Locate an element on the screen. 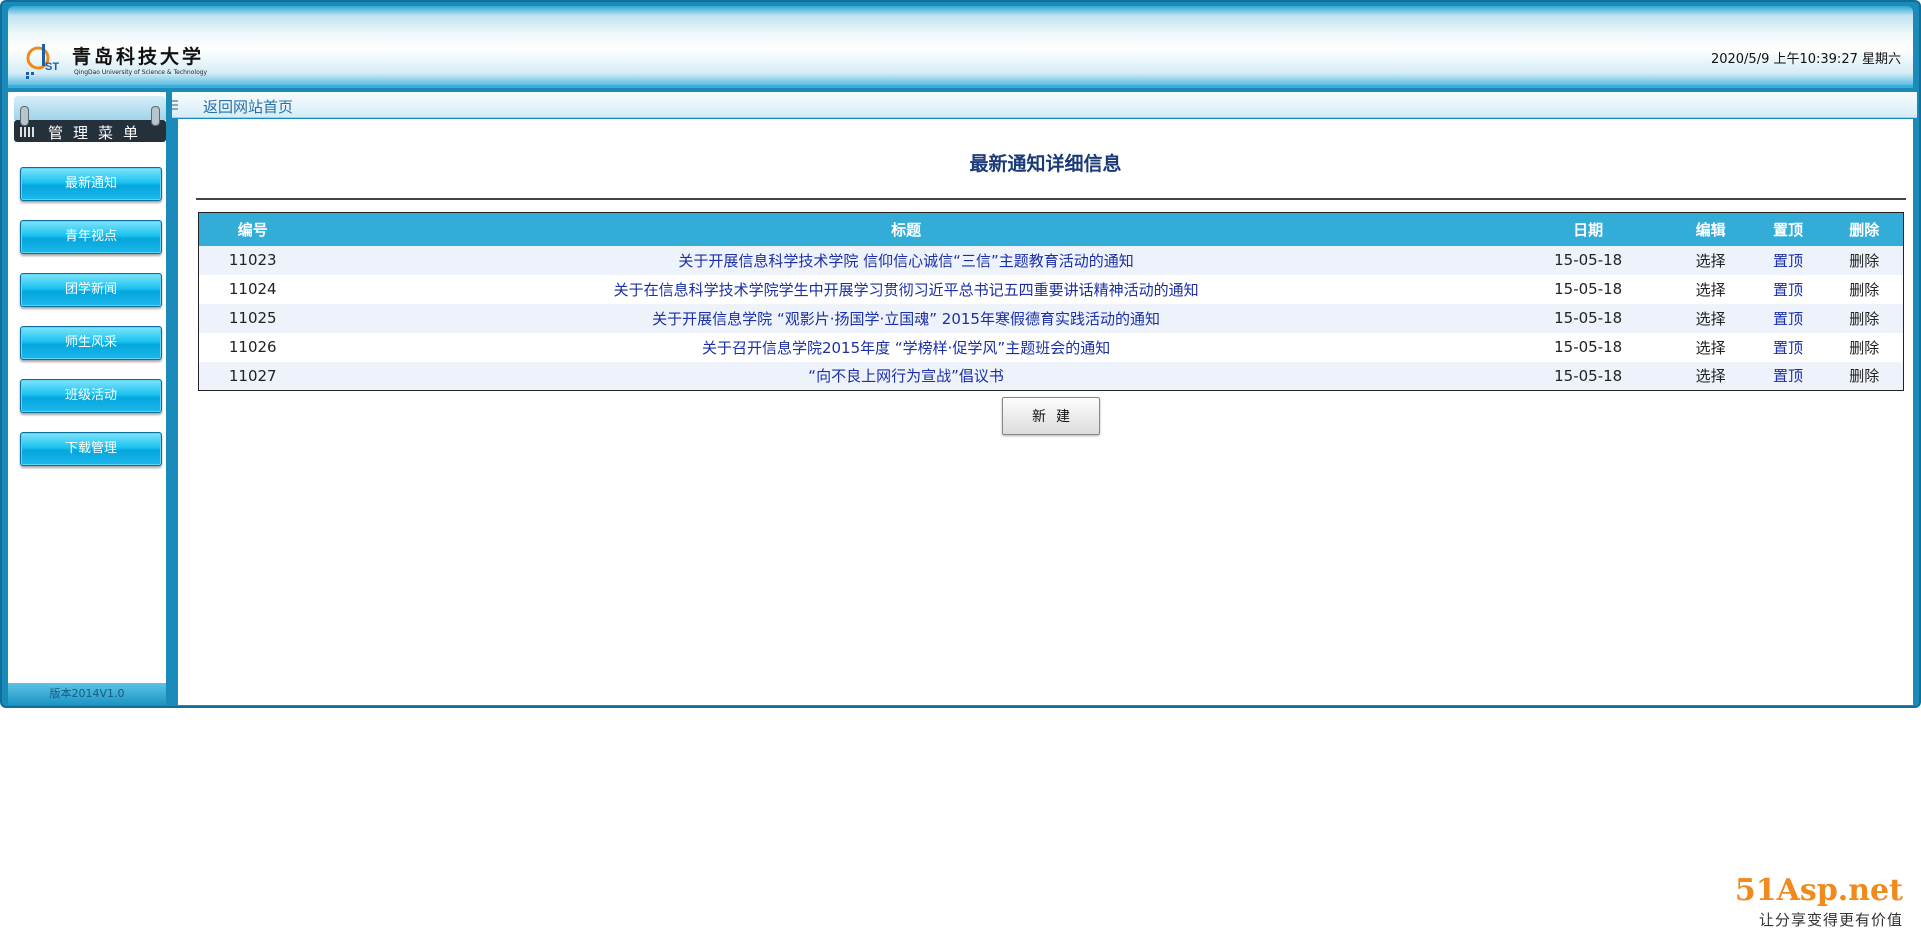 Image resolution: width=1921 pixels, height=945 pixels. home-link: 返回网站首页 is located at coordinates (248, 106).